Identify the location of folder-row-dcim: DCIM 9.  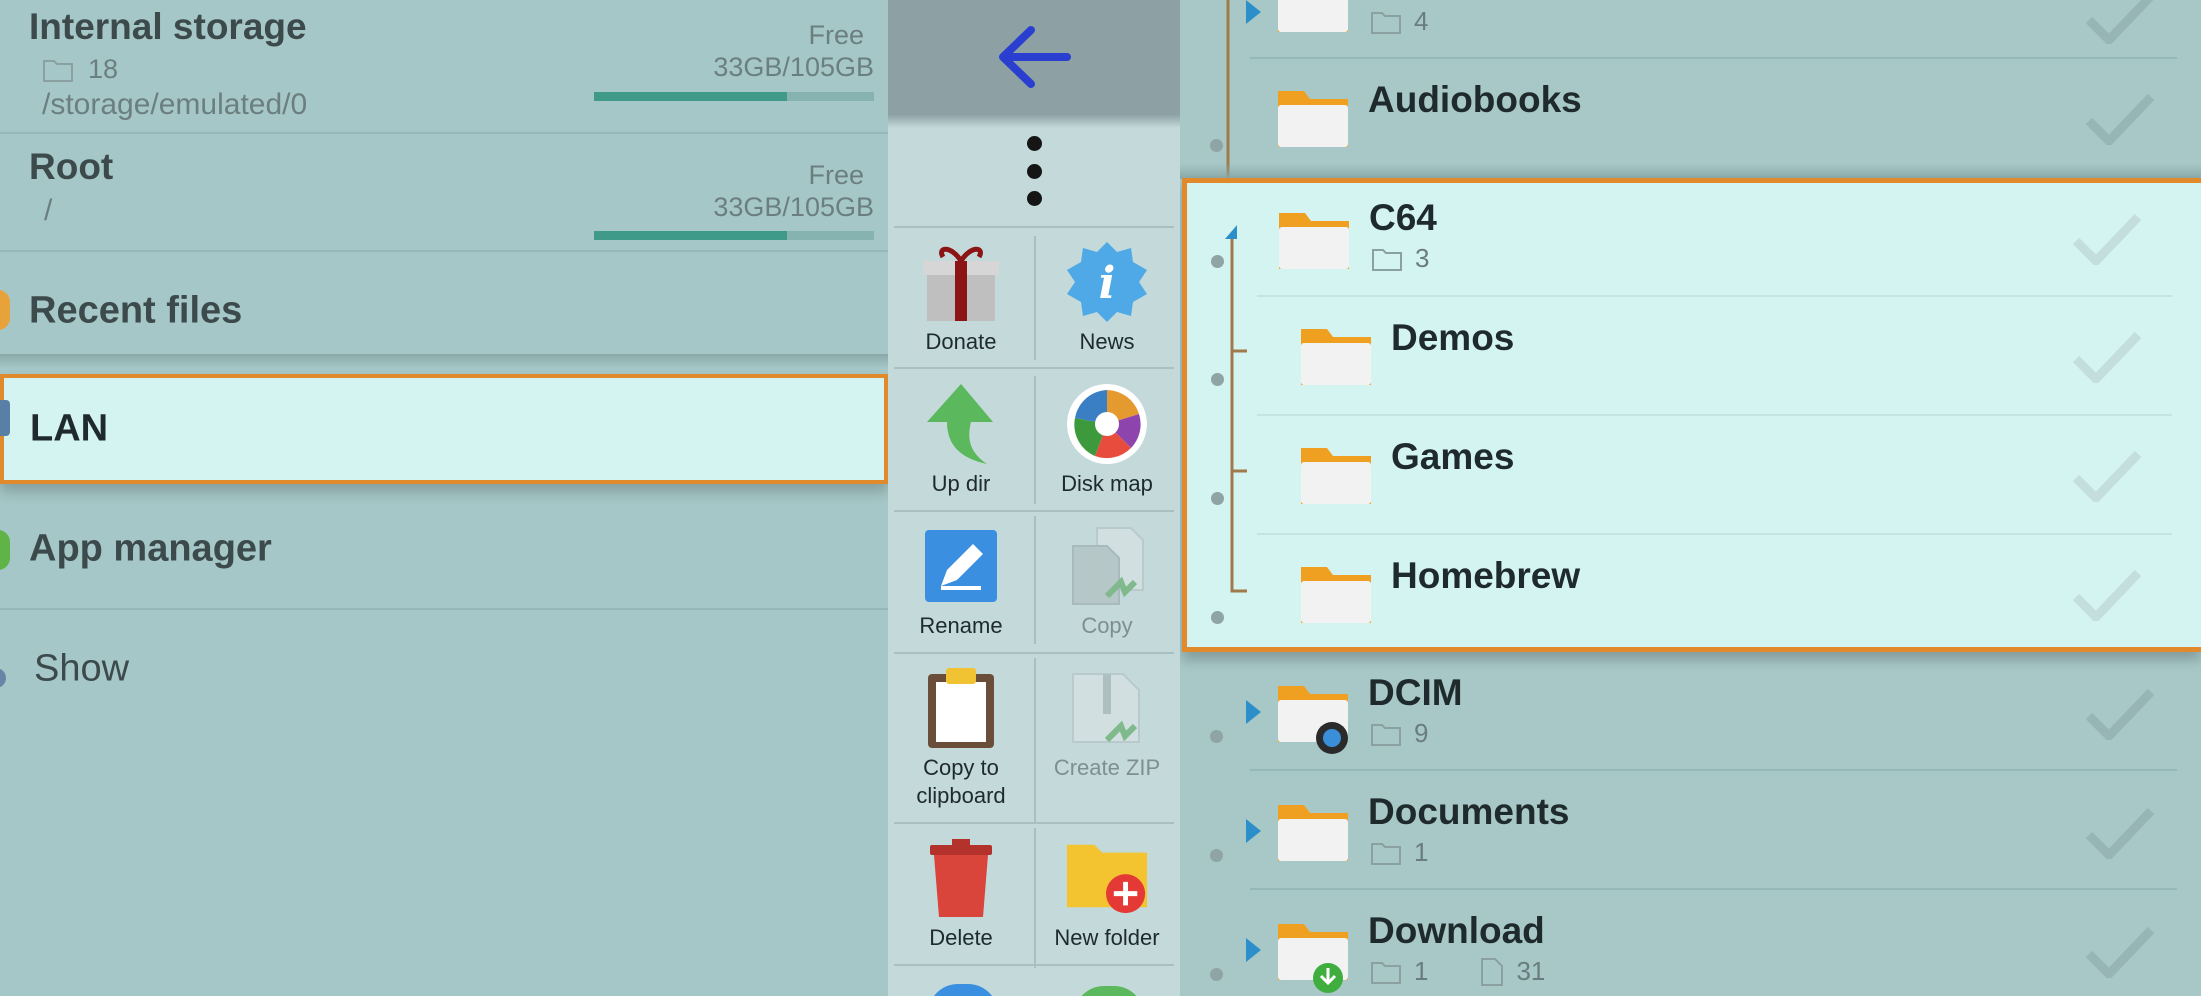
(1690, 711).